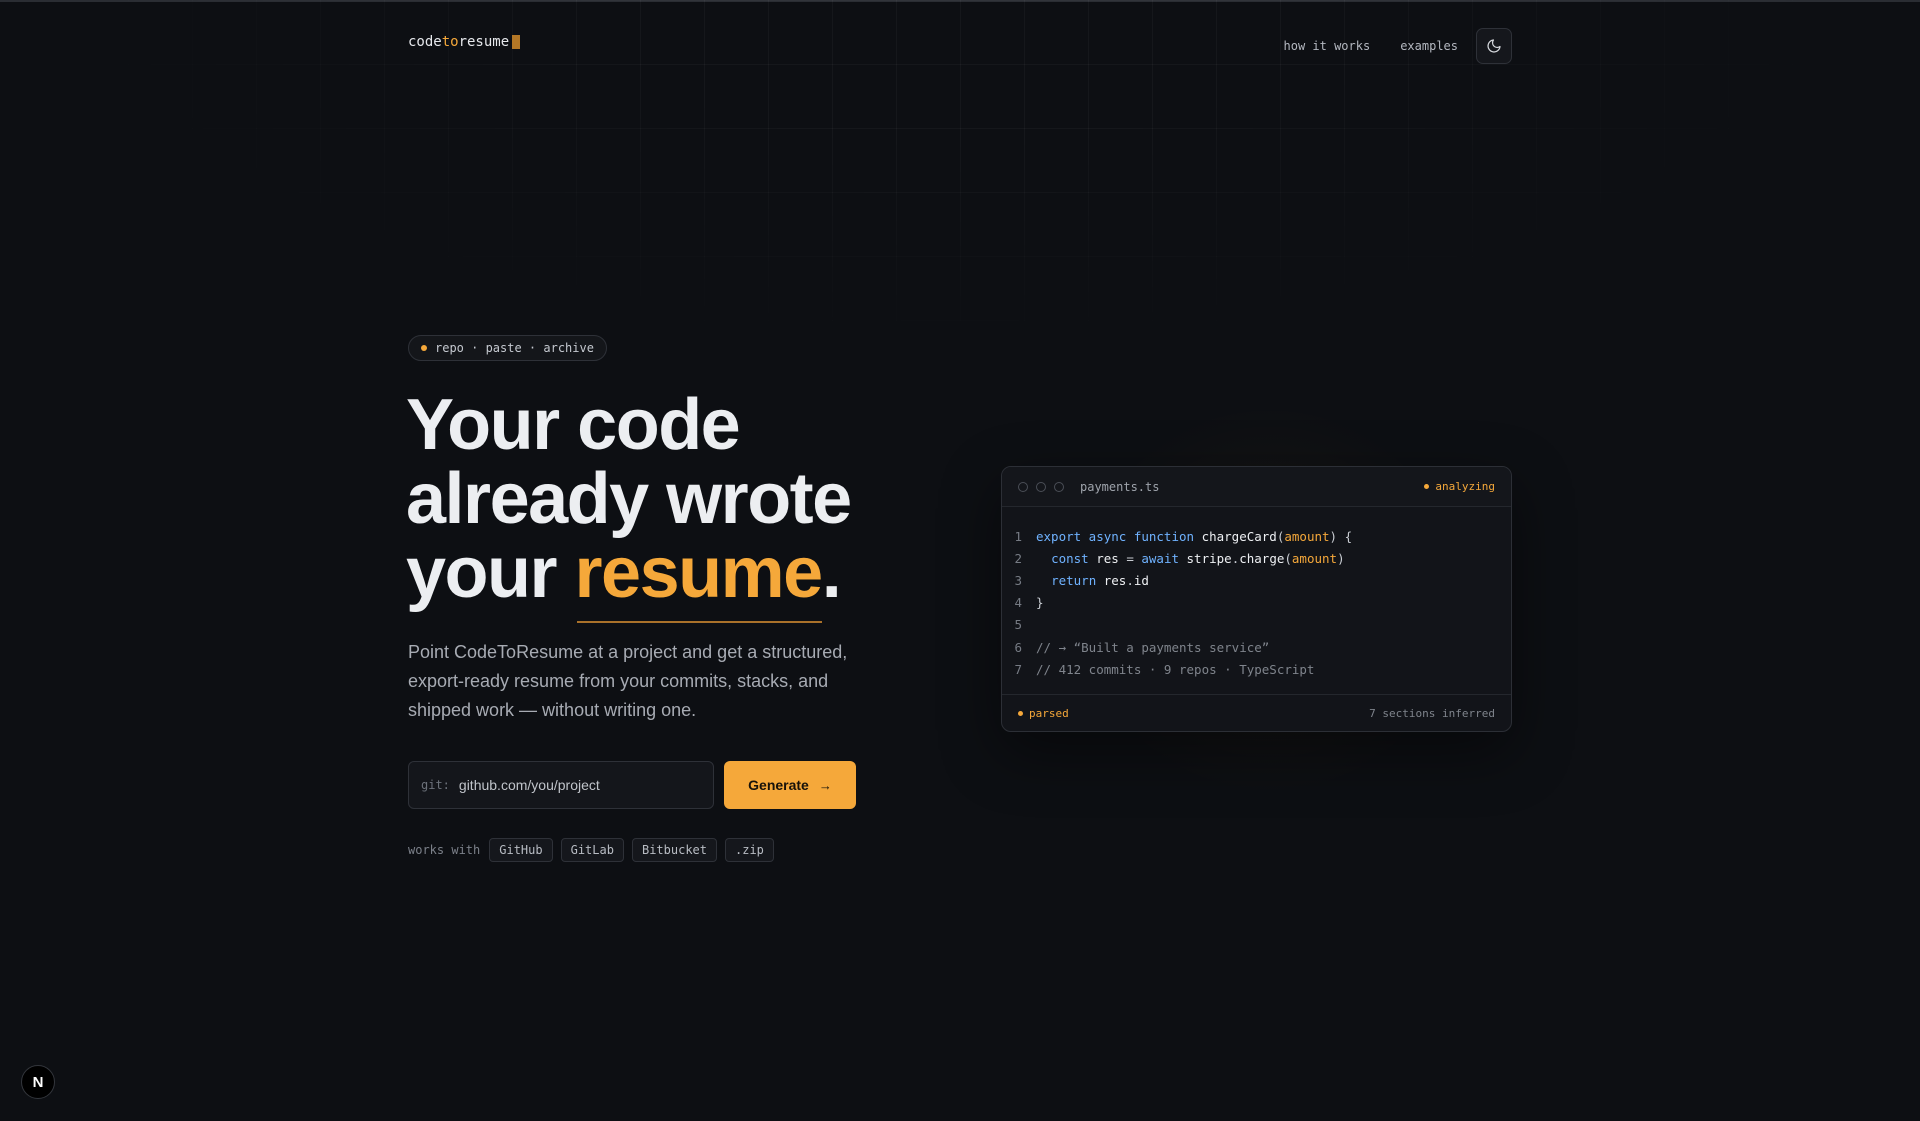  What do you see at coordinates (484, 42) in the screenshot?
I see `brand-part-resume: resume` at bounding box center [484, 42].